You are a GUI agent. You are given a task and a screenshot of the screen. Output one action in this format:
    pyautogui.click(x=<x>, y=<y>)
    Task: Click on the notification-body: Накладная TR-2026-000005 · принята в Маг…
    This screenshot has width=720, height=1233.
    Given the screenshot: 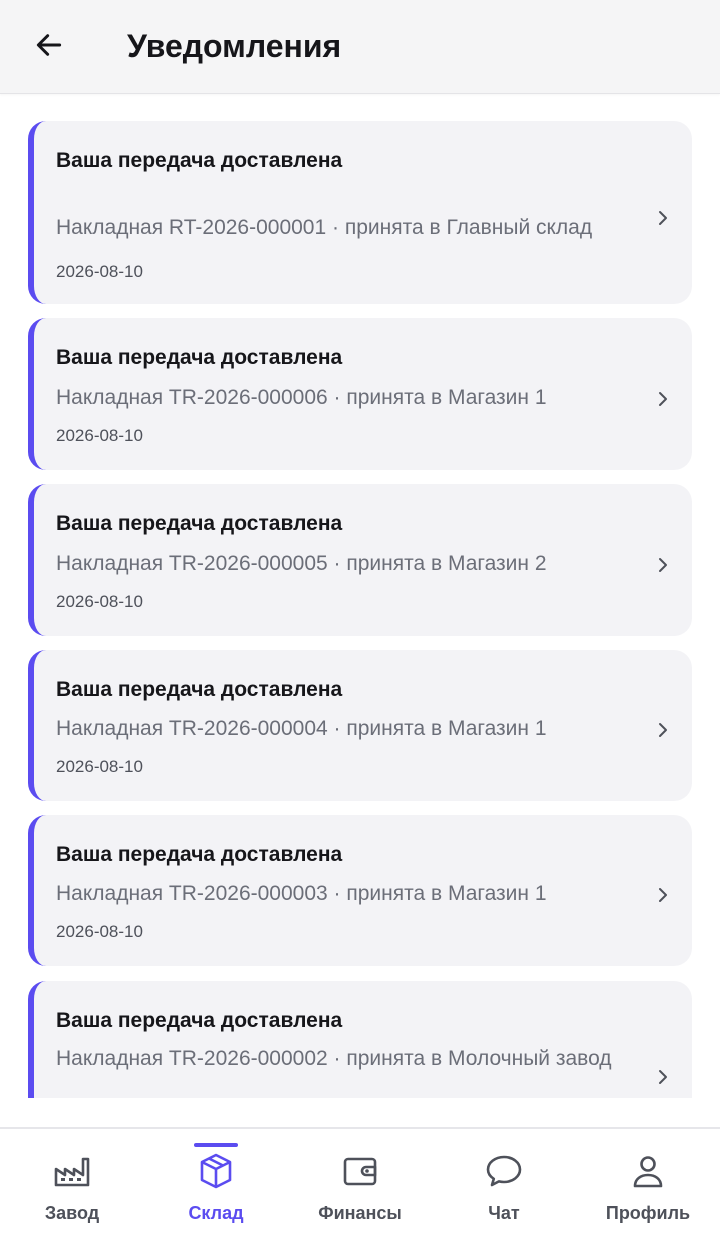 What is the action you would take?
    pyautogui.click(x=301, y=563)
    